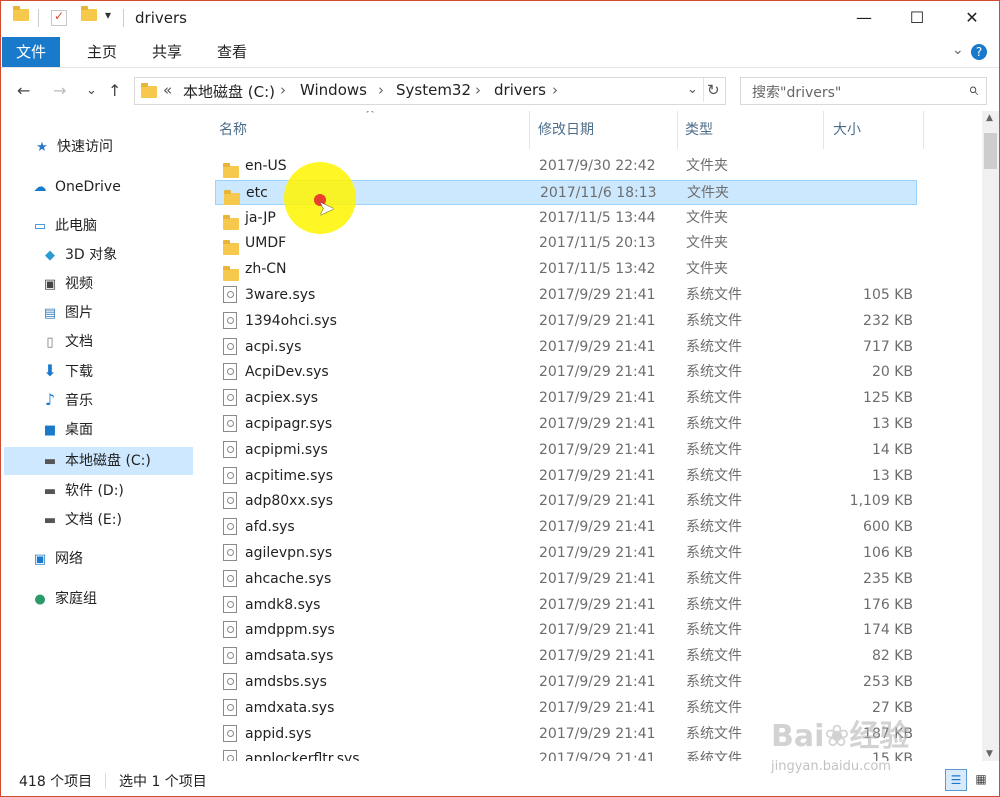 Image resolution: width=1000 pixels, height=797 pixels. Describe the element at coordinates (233, 130) in the screenshot. I see `column-header-name: 名称` at that location.